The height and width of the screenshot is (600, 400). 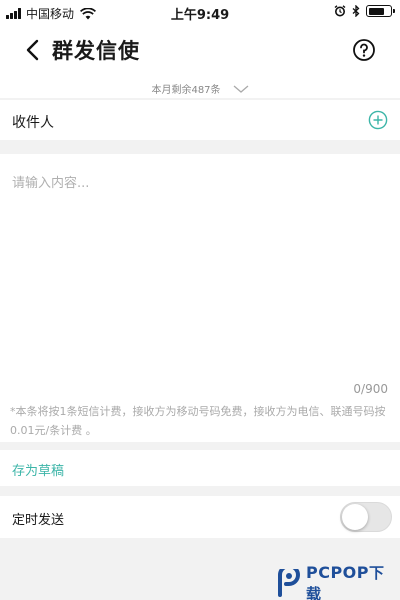 I want to click on status-right, so click(x=361, y=11).